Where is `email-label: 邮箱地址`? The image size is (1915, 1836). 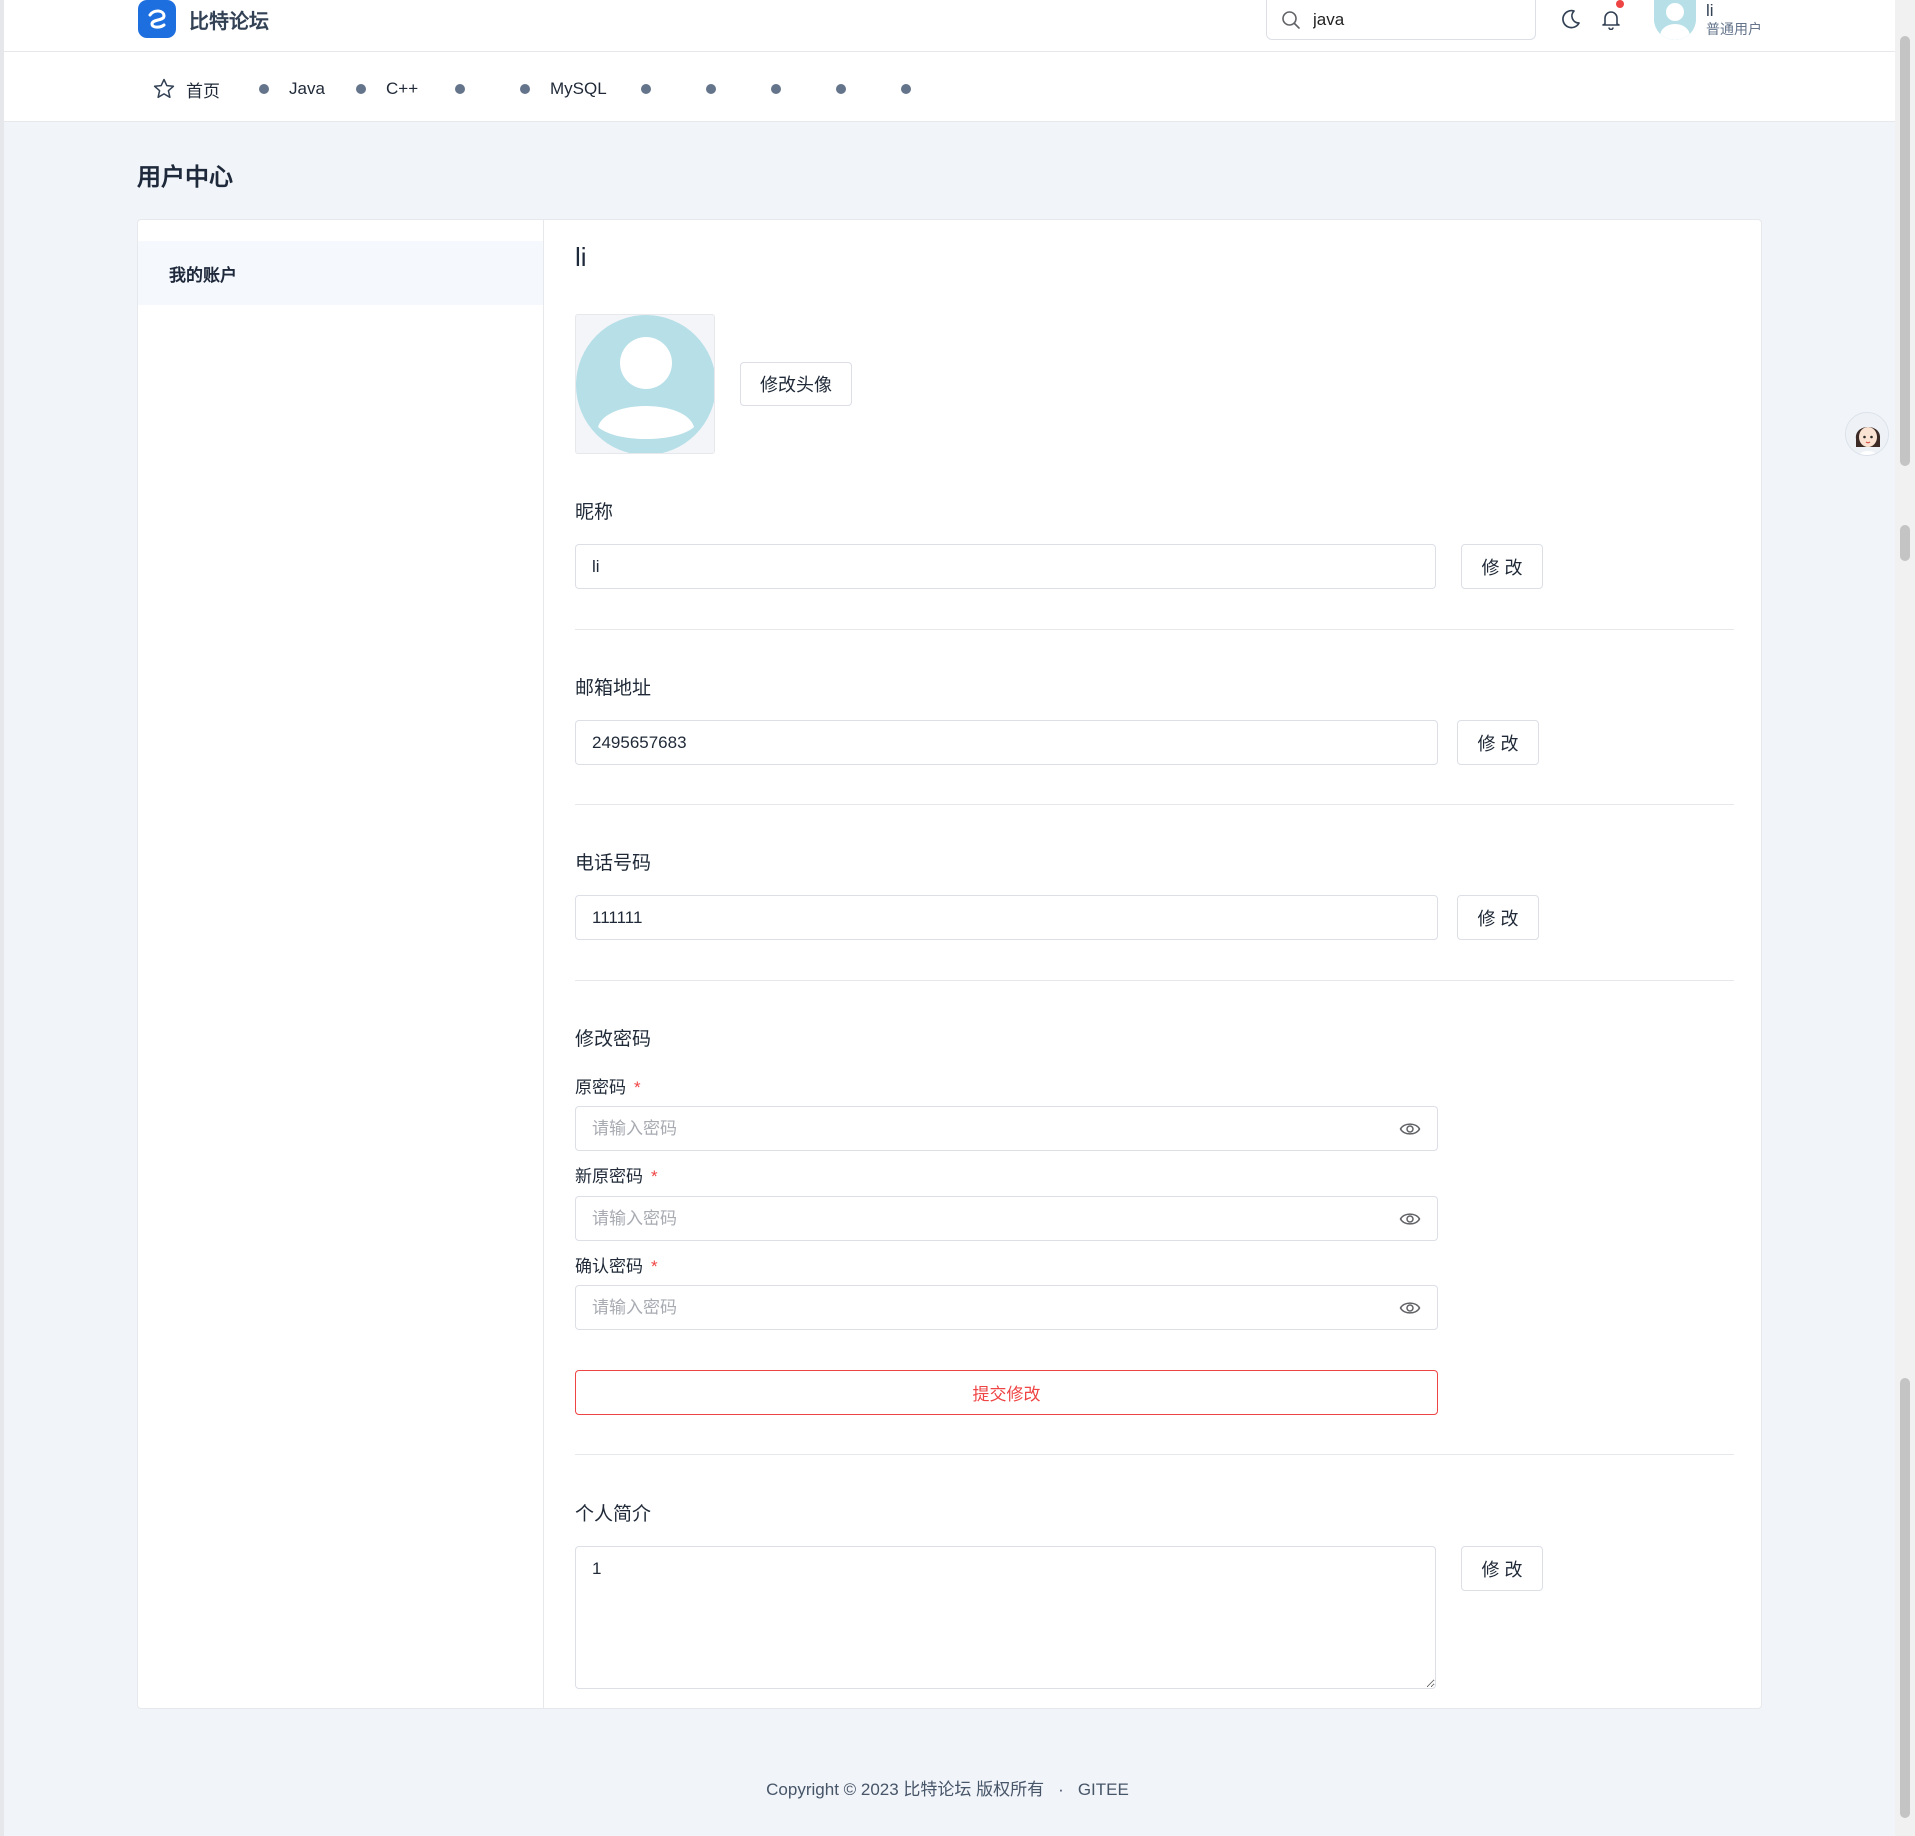
email-label: 邮箱地址 is located at coordinates (613, 688).